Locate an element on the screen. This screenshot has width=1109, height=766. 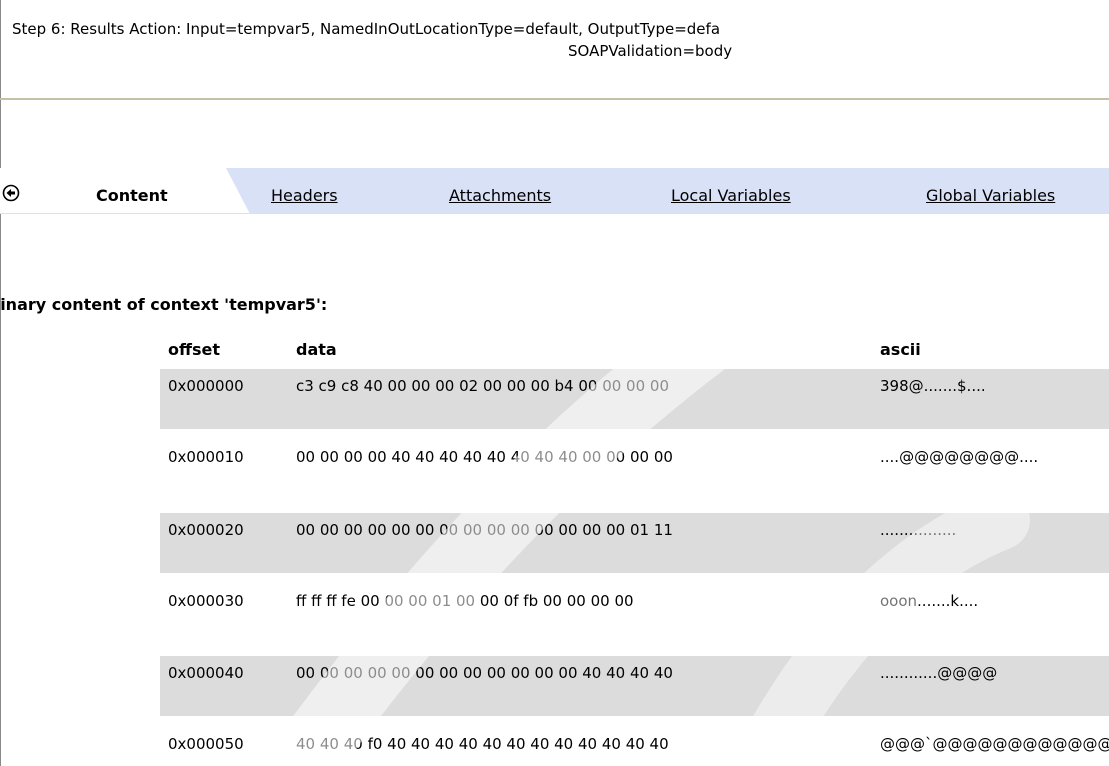
tab-global-variables: Global Variables is located at coordinates (990, 195).